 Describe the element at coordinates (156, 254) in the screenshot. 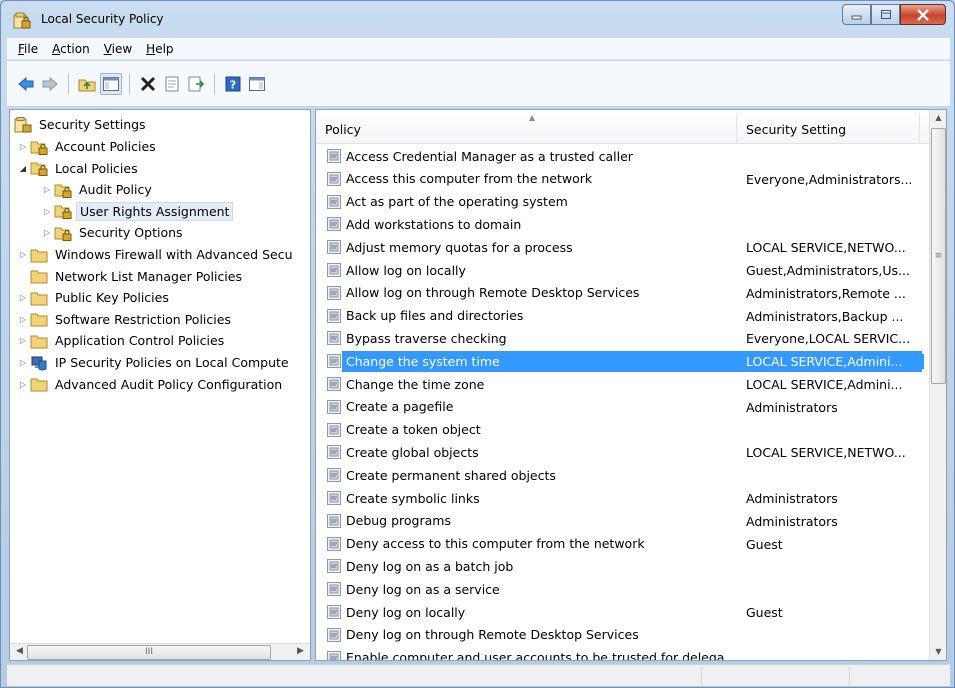

I see `tree-item-windows-firewall-with-advanced-secu: ▷ Windows Firewall with Advanced Secu` at that location.